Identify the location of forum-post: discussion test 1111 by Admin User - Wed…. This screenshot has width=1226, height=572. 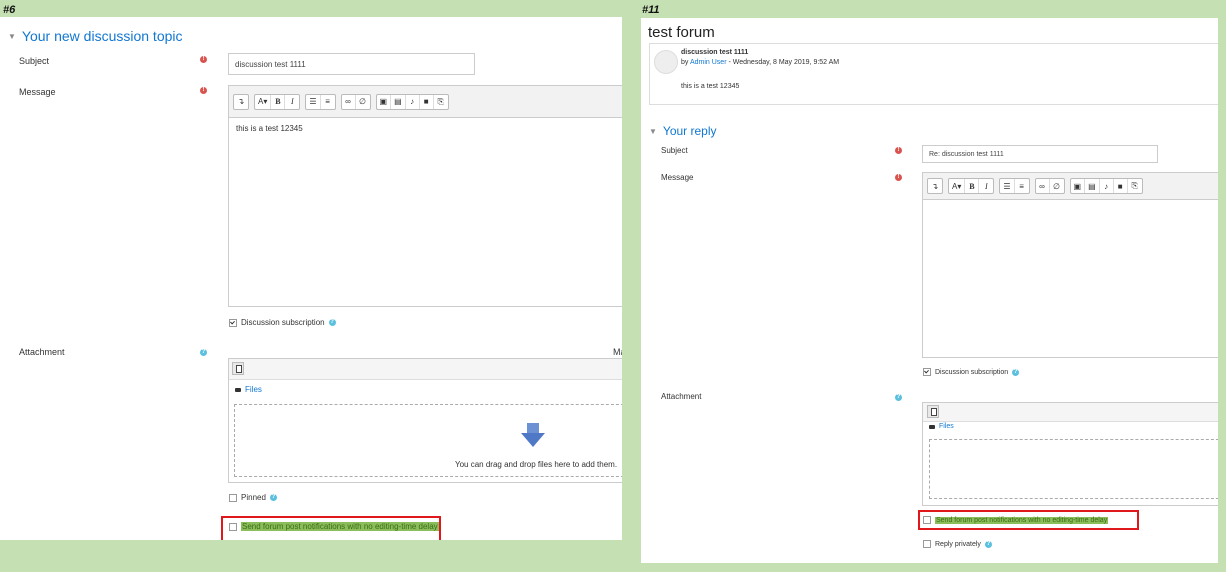
(933, 74).